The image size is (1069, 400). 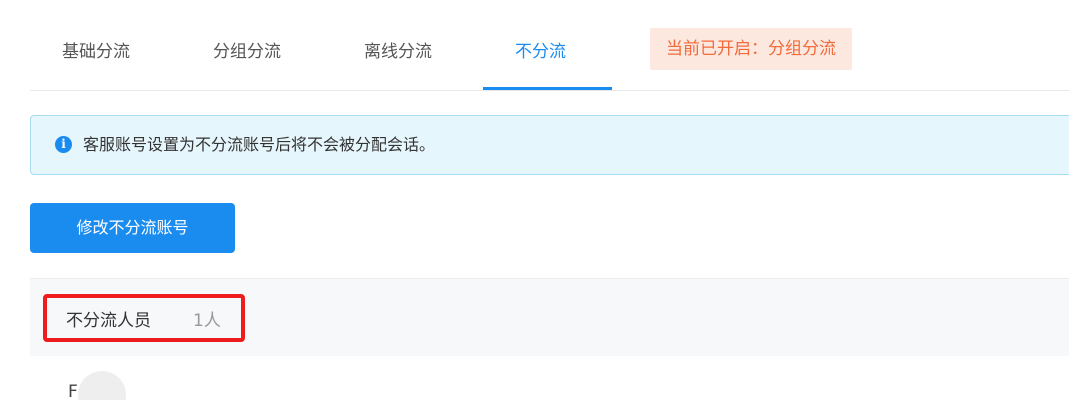 I want to click on active-tab-indicator, so click(x=547, y=88).